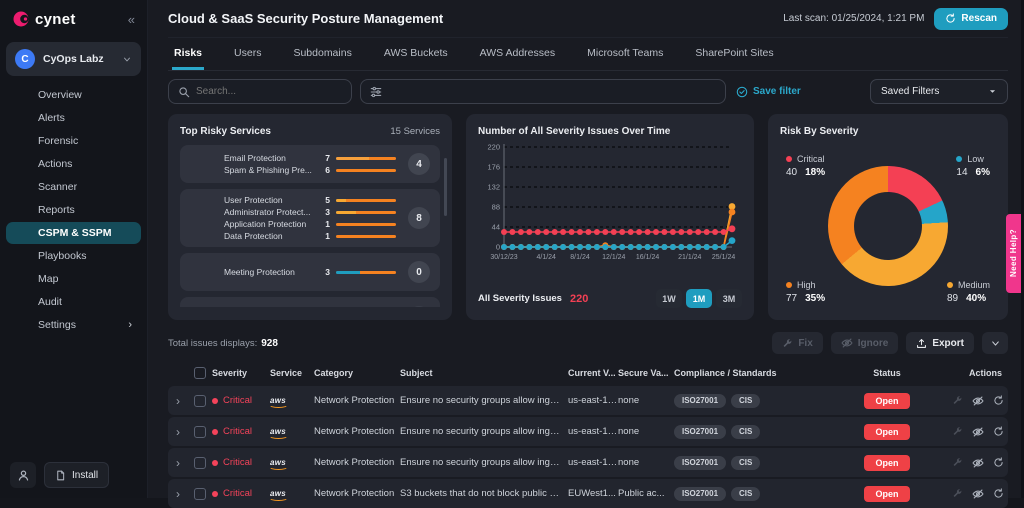 This screenshot has height=508, width=1024. Describe the element at coordinates (73, 302) in the screenshot. I see `sidebar-item-audit: Audit` at that location.